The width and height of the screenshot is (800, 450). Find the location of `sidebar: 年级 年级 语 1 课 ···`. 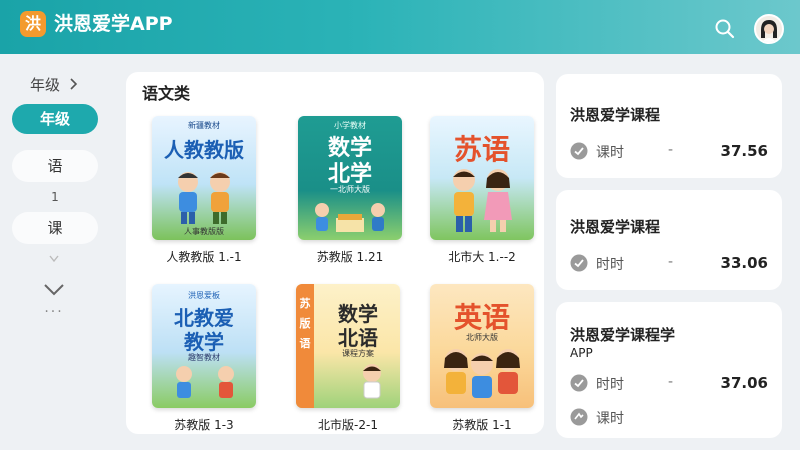

sidebar: 年级 年级 语 1 课 ··· is located at coordinates (54, 252).